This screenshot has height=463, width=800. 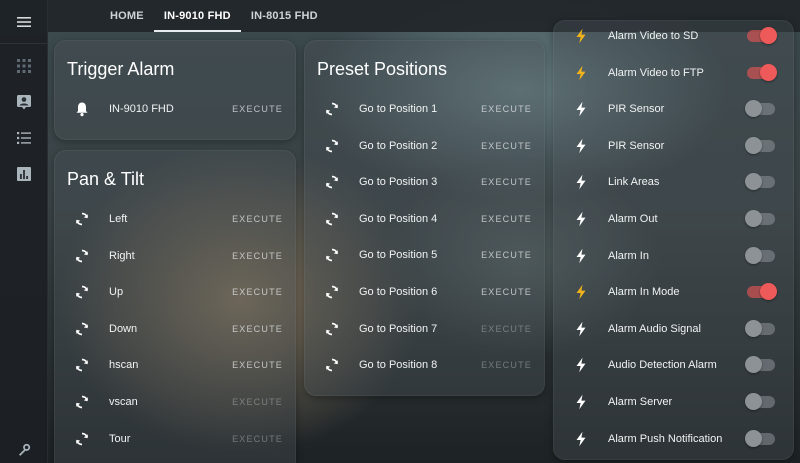 I want to click on switch-row: Audio Detection Alarm, so click(x=673, y=365).